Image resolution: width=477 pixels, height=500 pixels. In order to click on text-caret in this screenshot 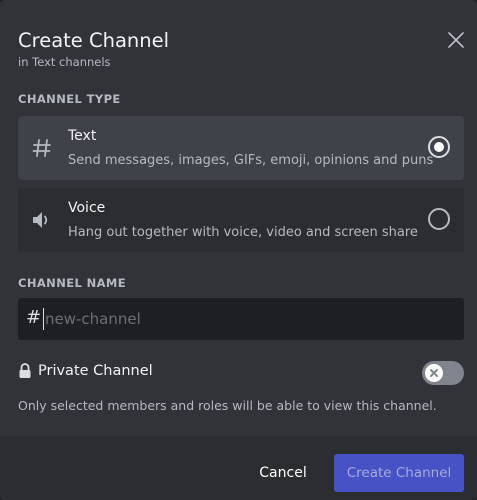, I will do `click(43, 319)`.